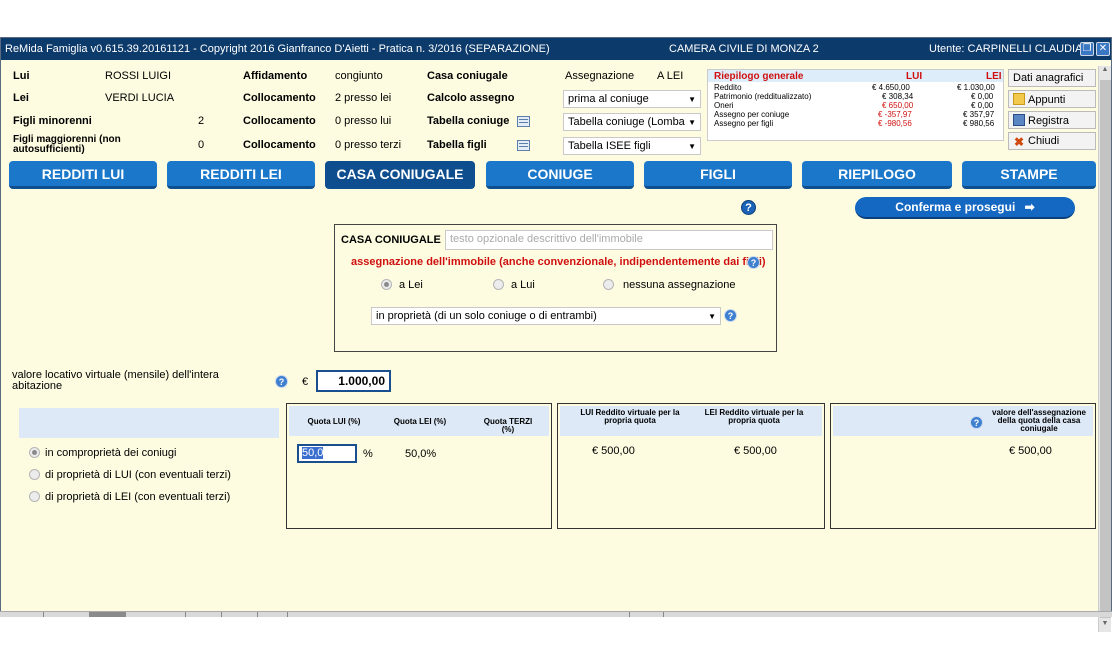  Describe the element at coordinates (855, 76) in the screenshot. I see `riepilogo-header: Riepilogo generale LUI LEI` at that location.